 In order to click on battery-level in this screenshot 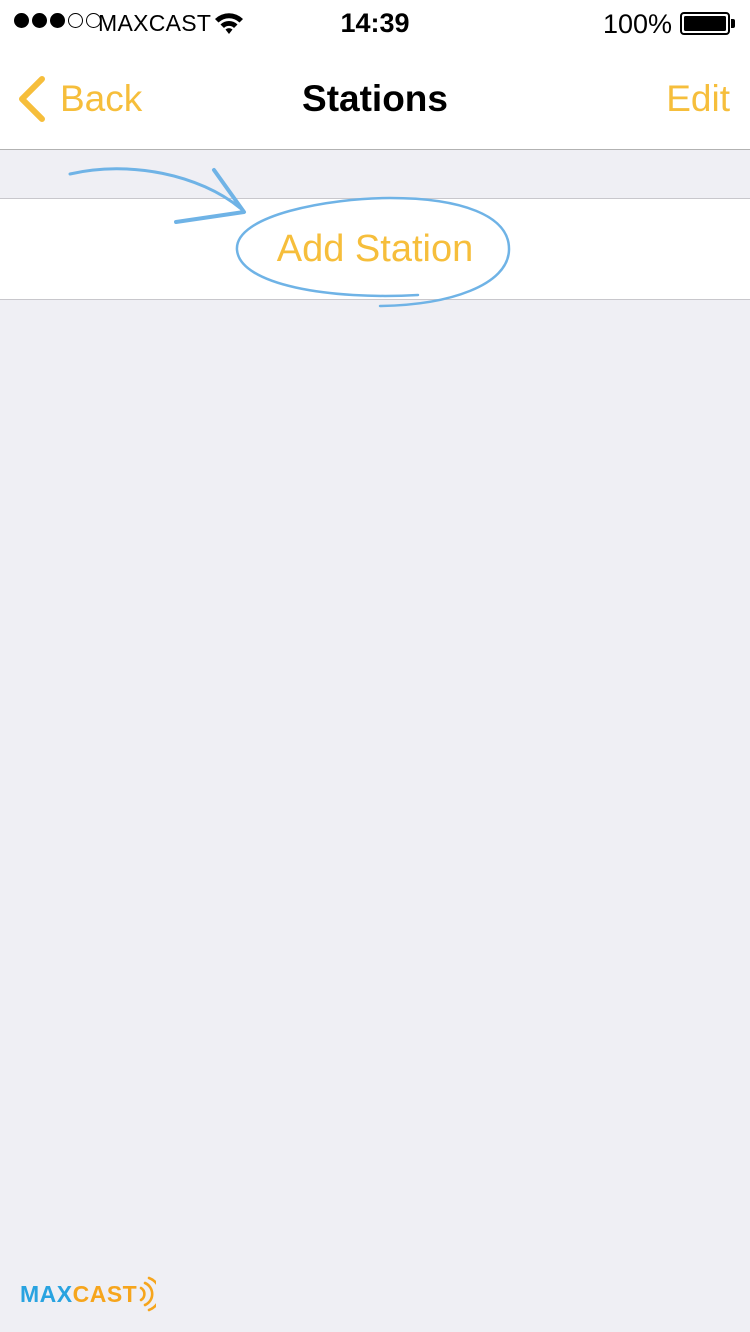, I will do `click(705, 23)`.